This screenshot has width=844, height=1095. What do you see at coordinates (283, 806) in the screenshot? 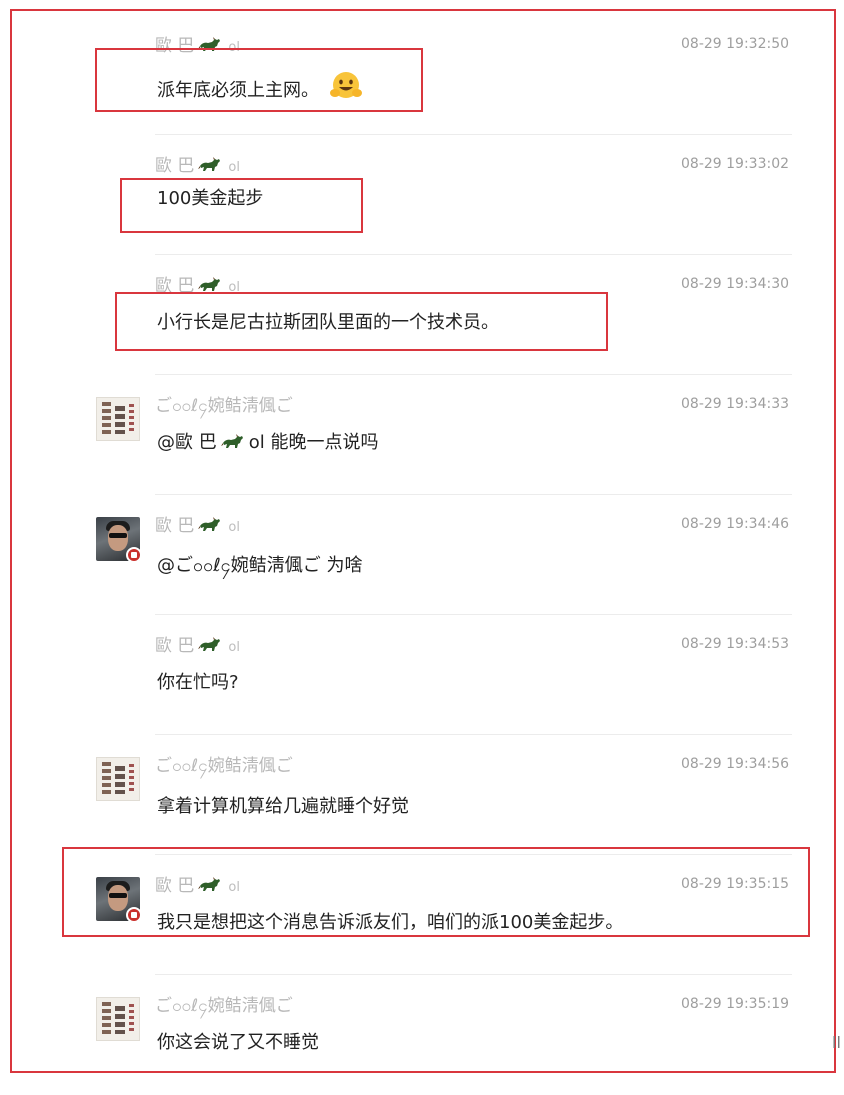
I see `message-text: 拿着计算机算给几遍就睡个好觉` at bounding box center [283, 806].